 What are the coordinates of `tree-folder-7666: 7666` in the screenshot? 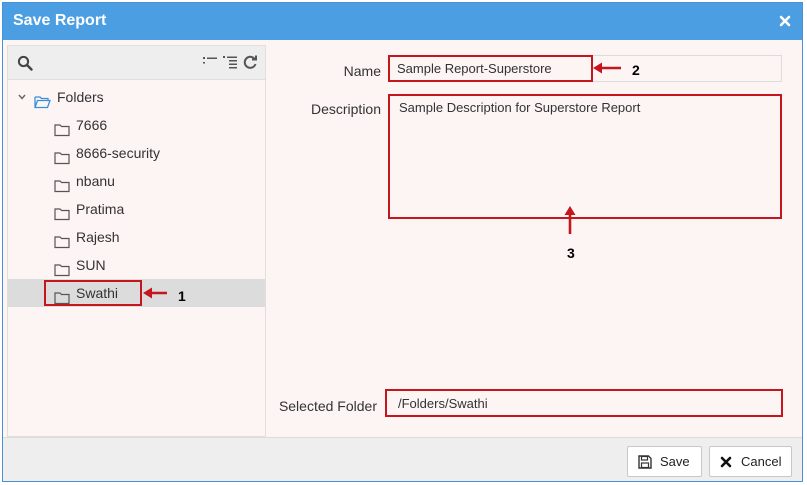 It's located at (136, 125).